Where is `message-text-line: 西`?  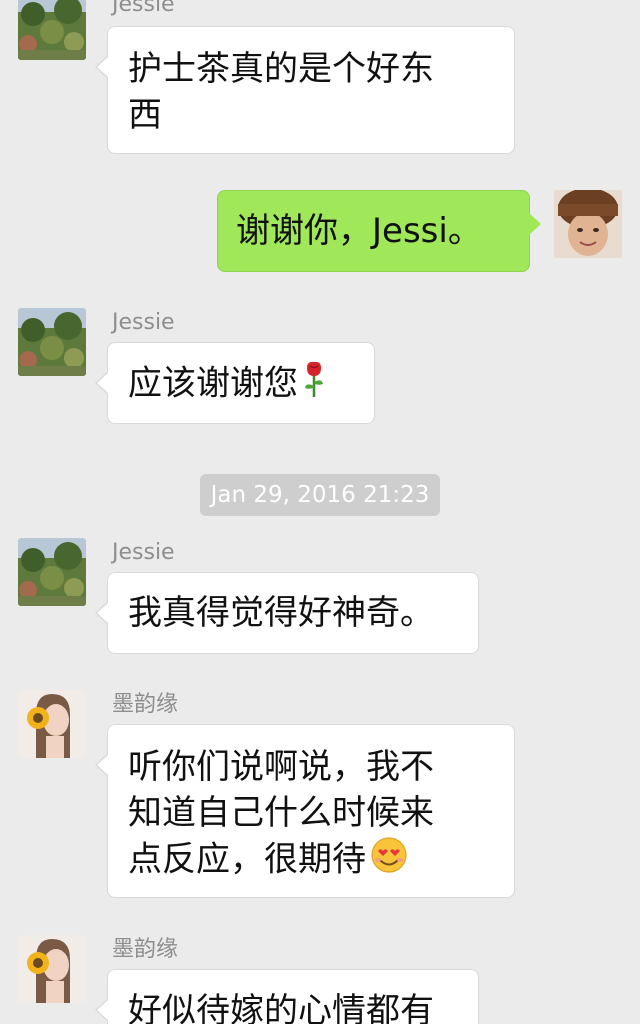 message-text-line: 西 is located at coordinates (145, 115).